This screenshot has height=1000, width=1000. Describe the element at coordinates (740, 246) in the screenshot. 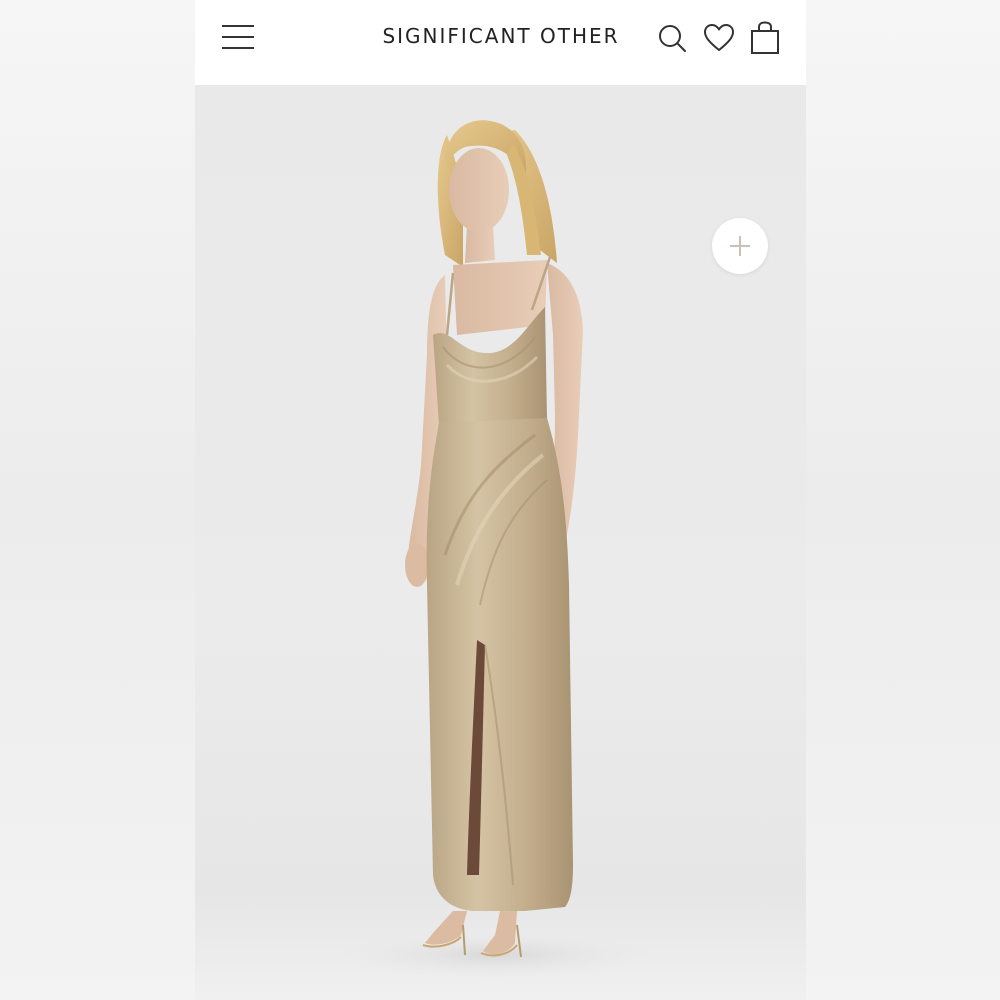

I see `zoom-plus-icon` at that location.